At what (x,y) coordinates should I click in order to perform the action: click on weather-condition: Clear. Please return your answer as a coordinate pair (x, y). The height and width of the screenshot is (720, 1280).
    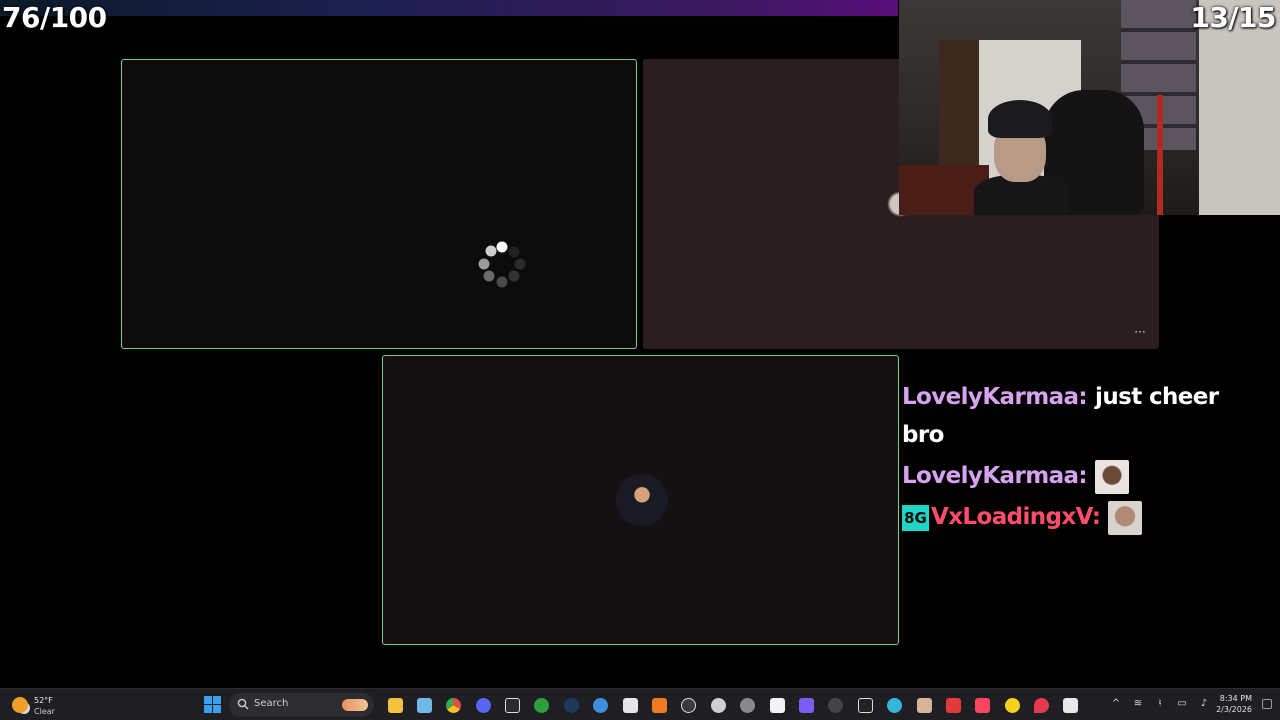
    Looking at the image, I should click on (44, 711).